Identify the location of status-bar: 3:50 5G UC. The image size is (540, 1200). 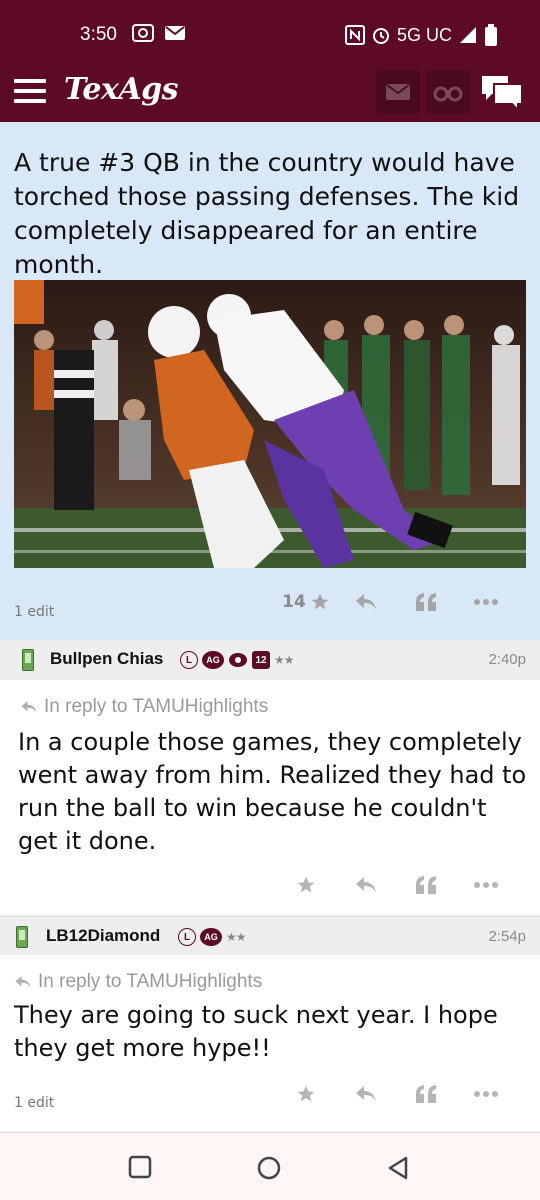
(270, 35).